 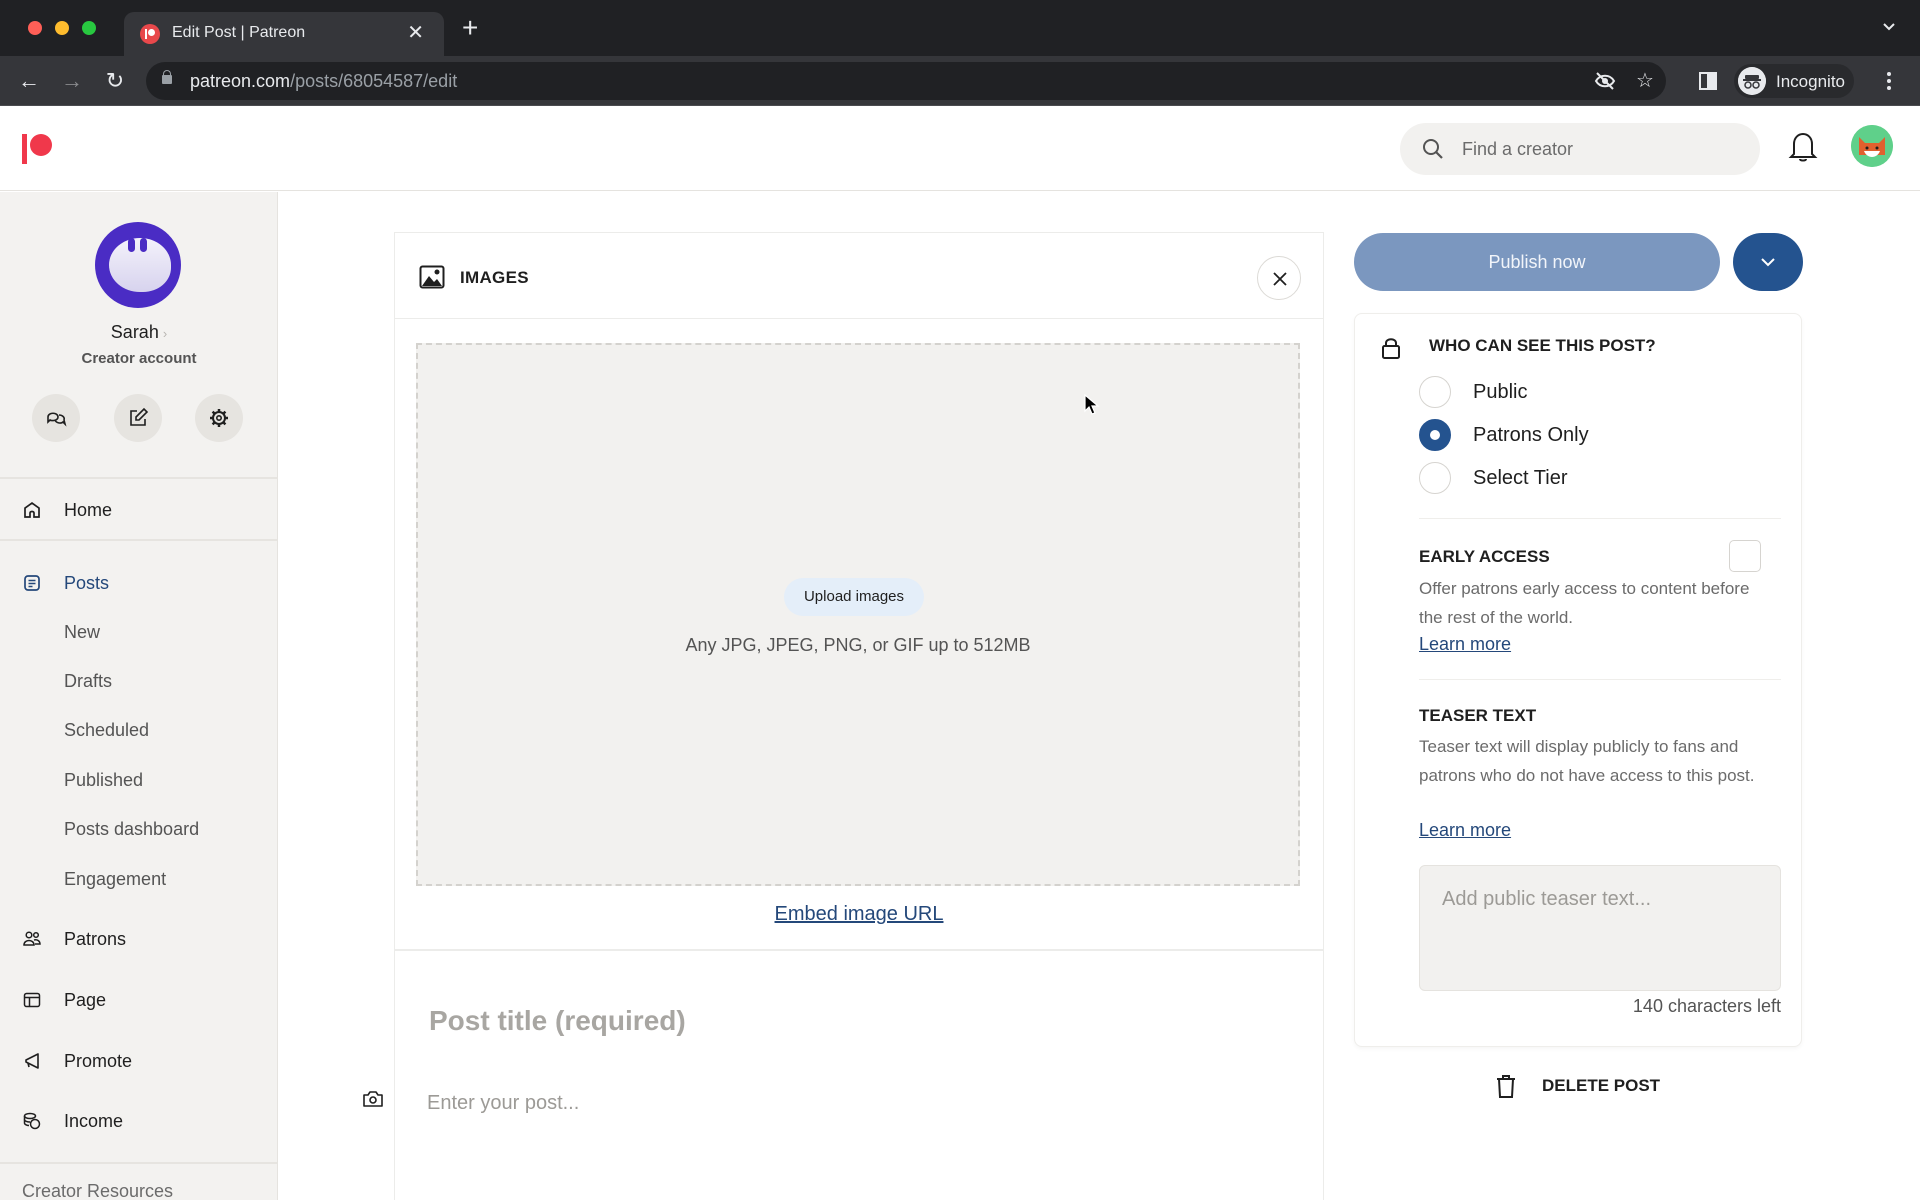 What do you see at coordinates (138, 1000) in the screenshot?
I see `sidebar-item-page: Page` at bounding box center [138, 1000].